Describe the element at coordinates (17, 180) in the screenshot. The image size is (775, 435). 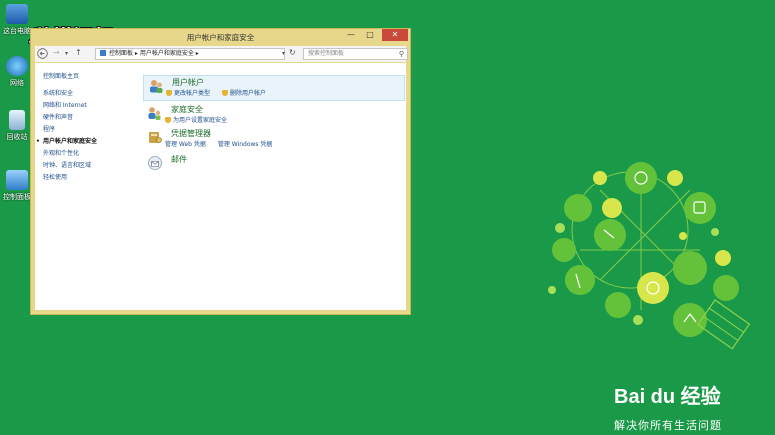
I see `control-panel-icon` at that location.